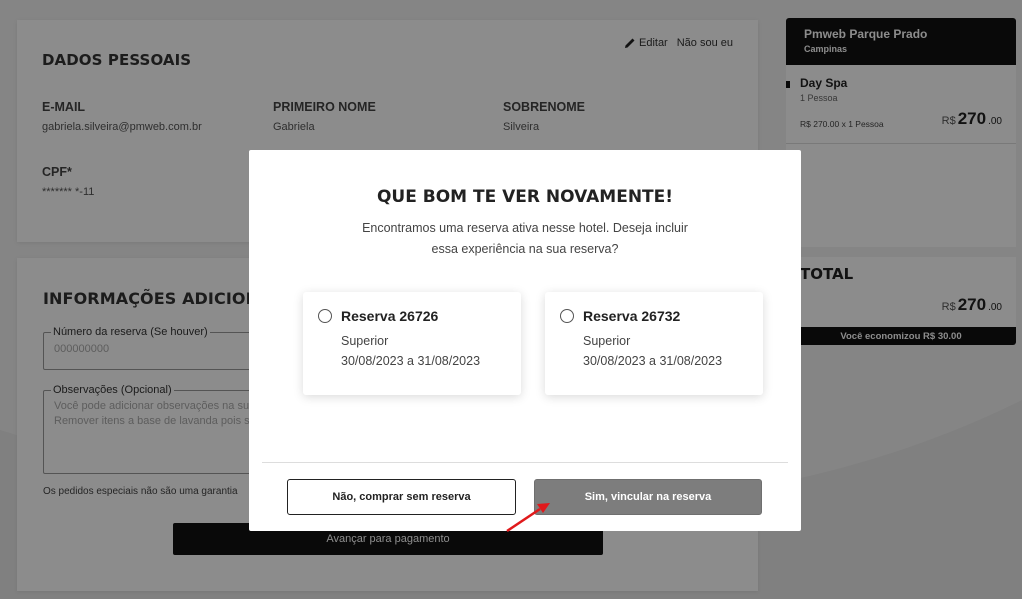 The width and height of the screenshot is (1022, 599). What do you see at coordinates (632, 316) in the screenshot?
I see `reservation-title: Reserva 26732` at bounding box center [632, 316].